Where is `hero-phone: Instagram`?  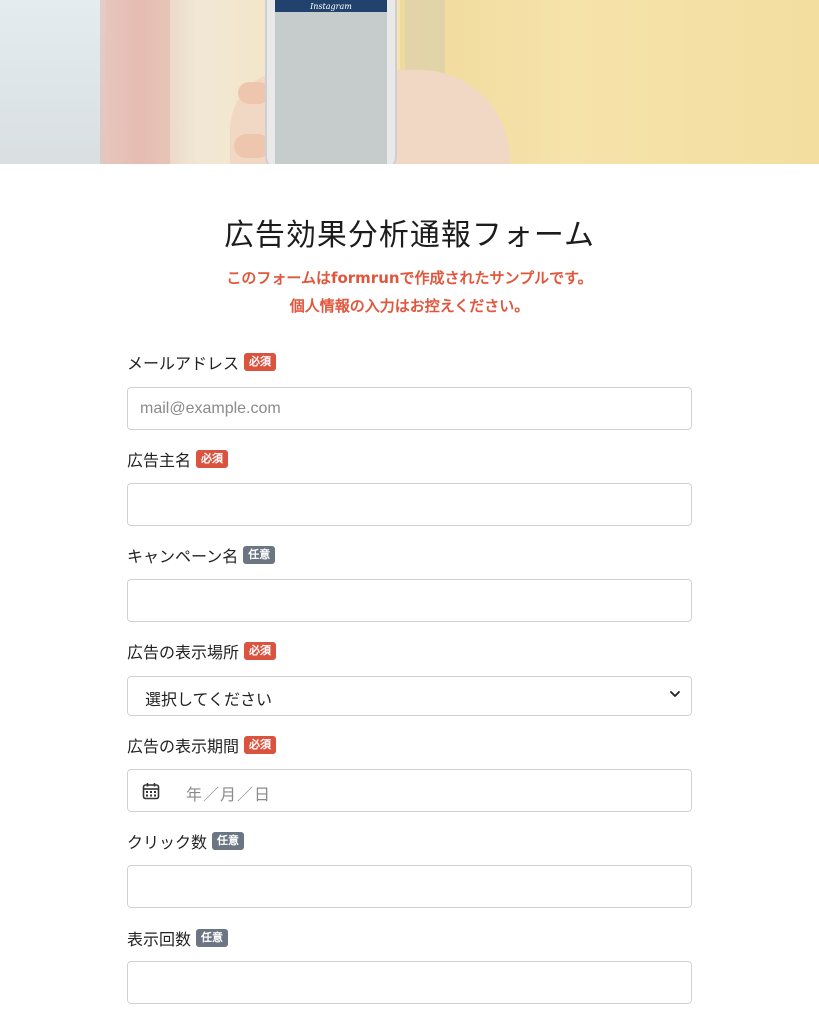
hero-phone: Instagram is located at coordinates (331, 82).